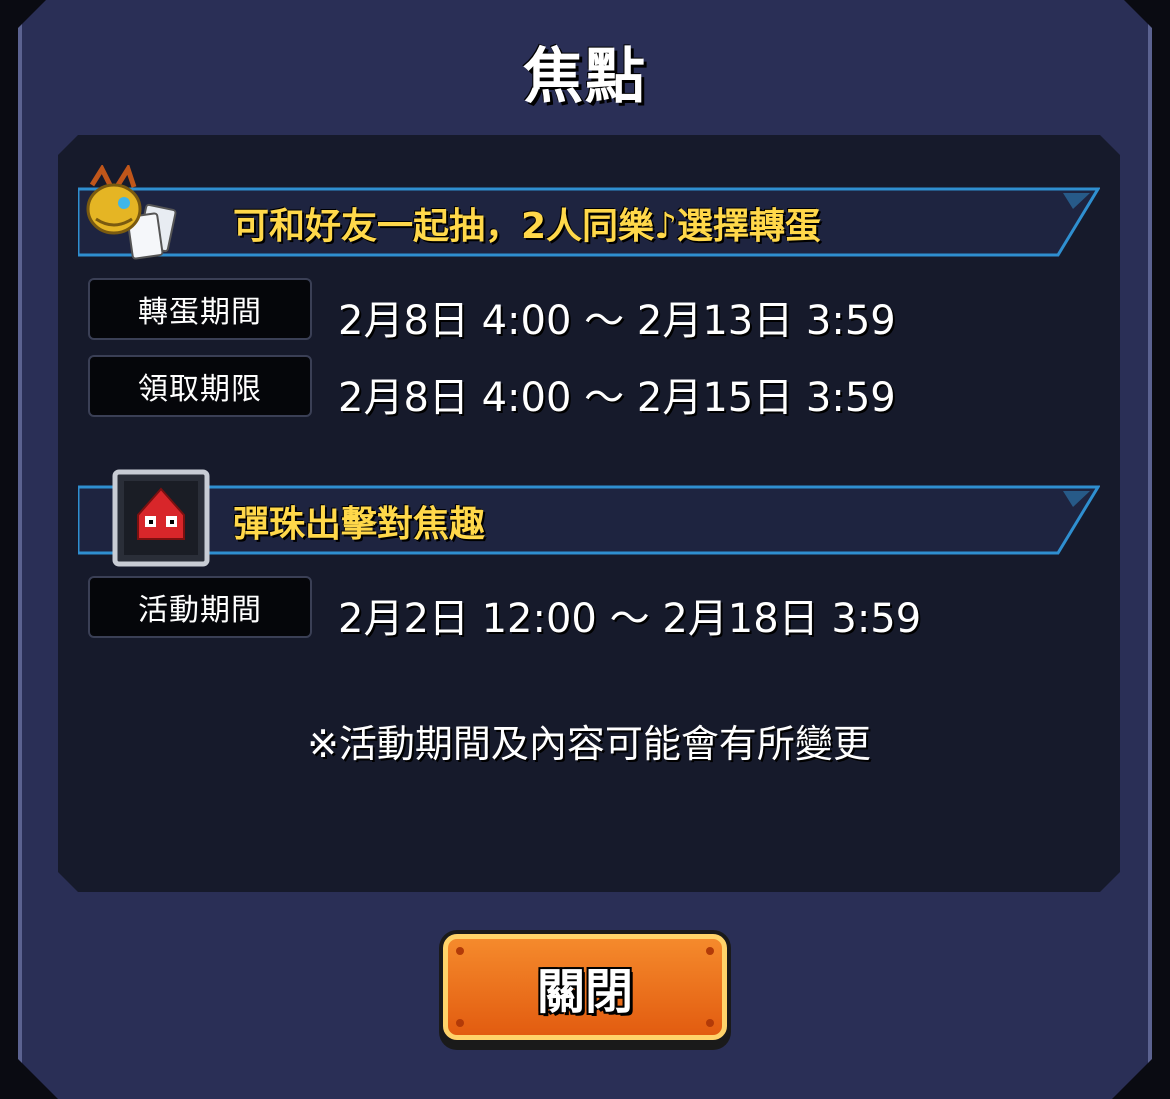  I want to click on change-notice: ※活動期間及內容可能會有所變更, so click(589, 744).